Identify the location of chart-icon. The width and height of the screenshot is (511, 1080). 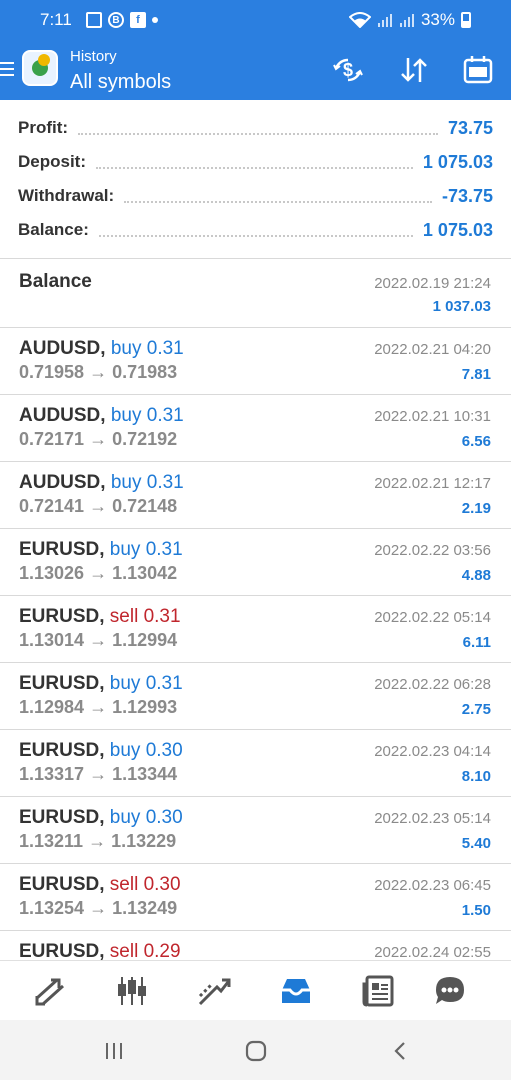
(132, 991).